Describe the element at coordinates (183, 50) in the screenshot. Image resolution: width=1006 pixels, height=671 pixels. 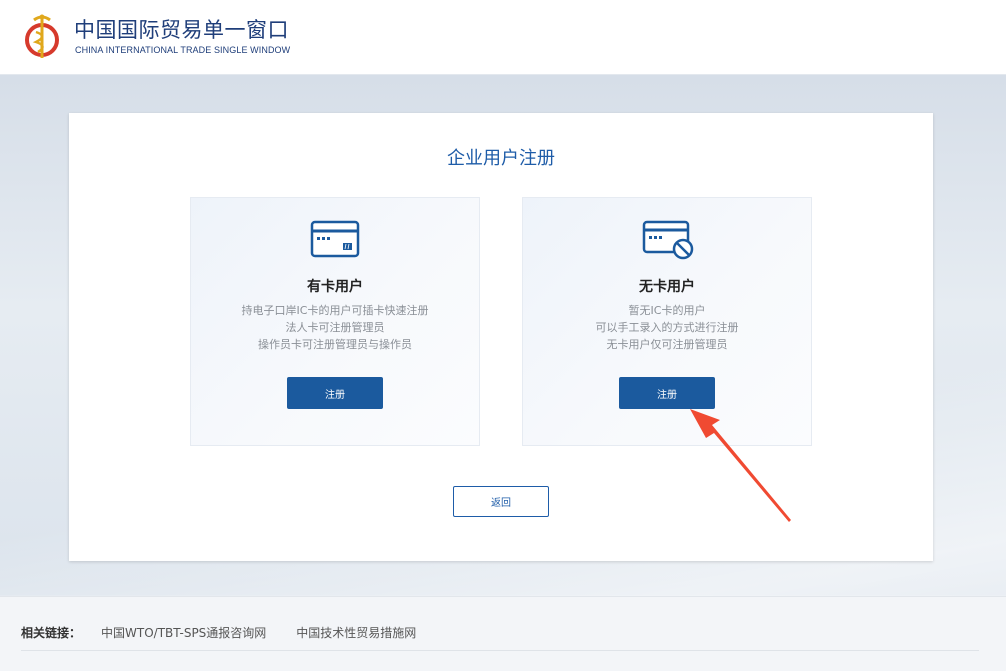
I see `site-subtitle: CHINA INTERNATIONAL TRADE SINGLE WINDOW` at that location.